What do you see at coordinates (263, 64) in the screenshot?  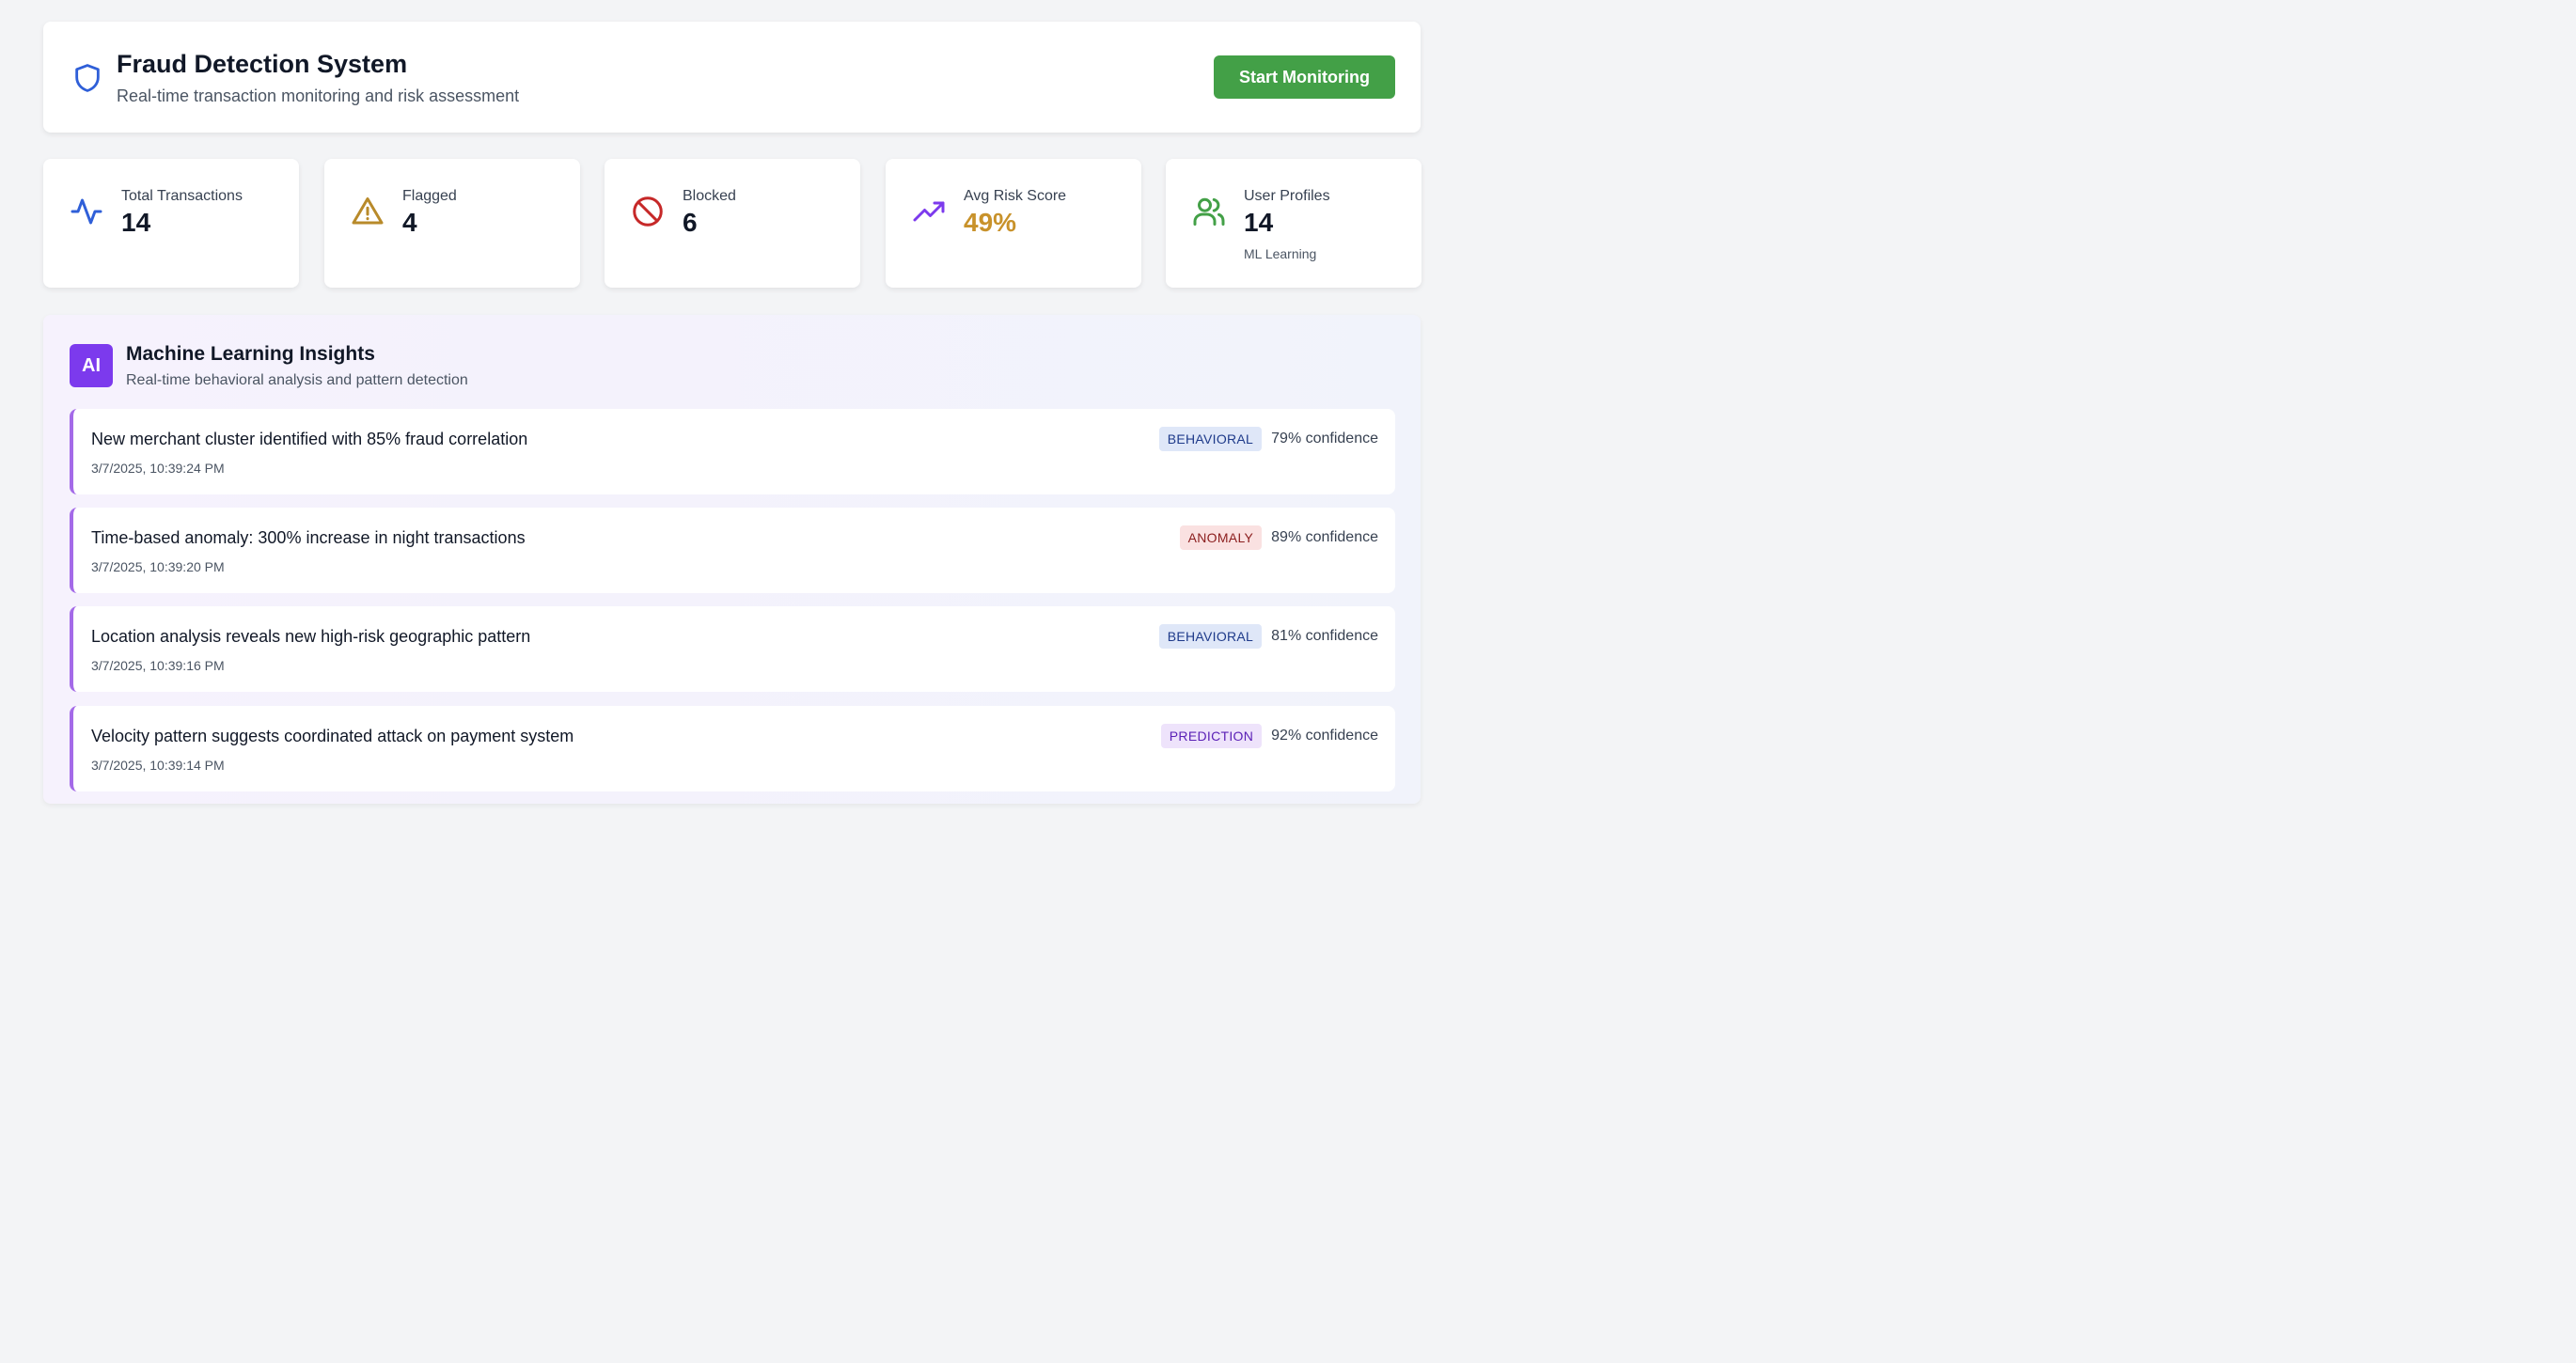 I see `page-title: Fraud Detection System` at bounding box center [263, 64].